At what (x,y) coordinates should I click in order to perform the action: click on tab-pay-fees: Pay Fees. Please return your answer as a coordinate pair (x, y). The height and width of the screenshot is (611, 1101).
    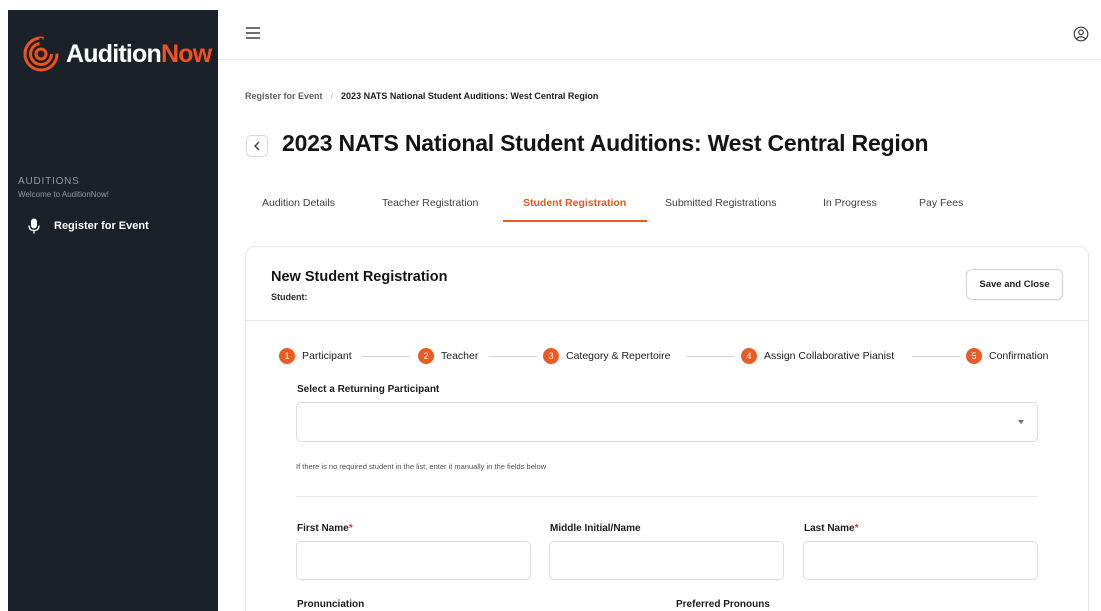
    Looking at the image, I should click on (941, 203).